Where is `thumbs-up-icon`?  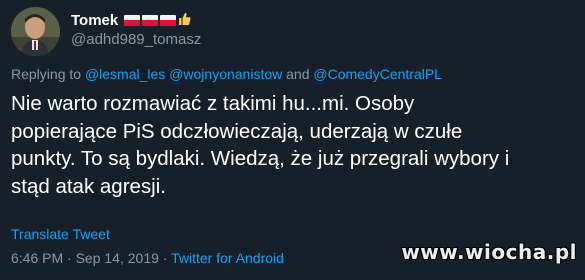
thumbs-up-icon is located at coordinates (184, 20).